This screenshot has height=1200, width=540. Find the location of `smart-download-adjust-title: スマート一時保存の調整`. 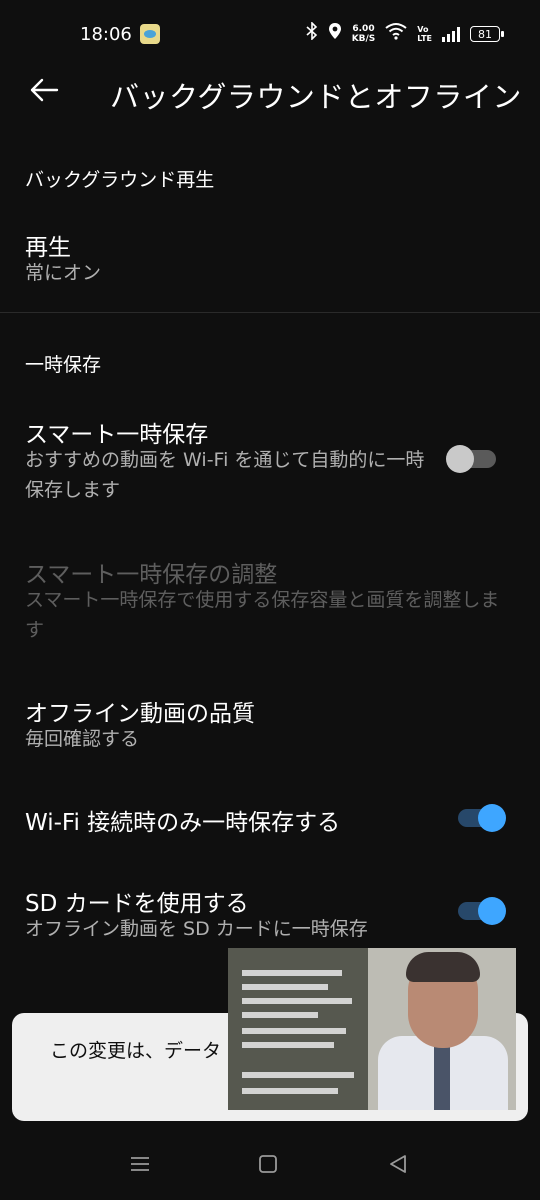

smart-download-adjust-title: スマート一時保存の調整 is located at coordinates (151, 575).